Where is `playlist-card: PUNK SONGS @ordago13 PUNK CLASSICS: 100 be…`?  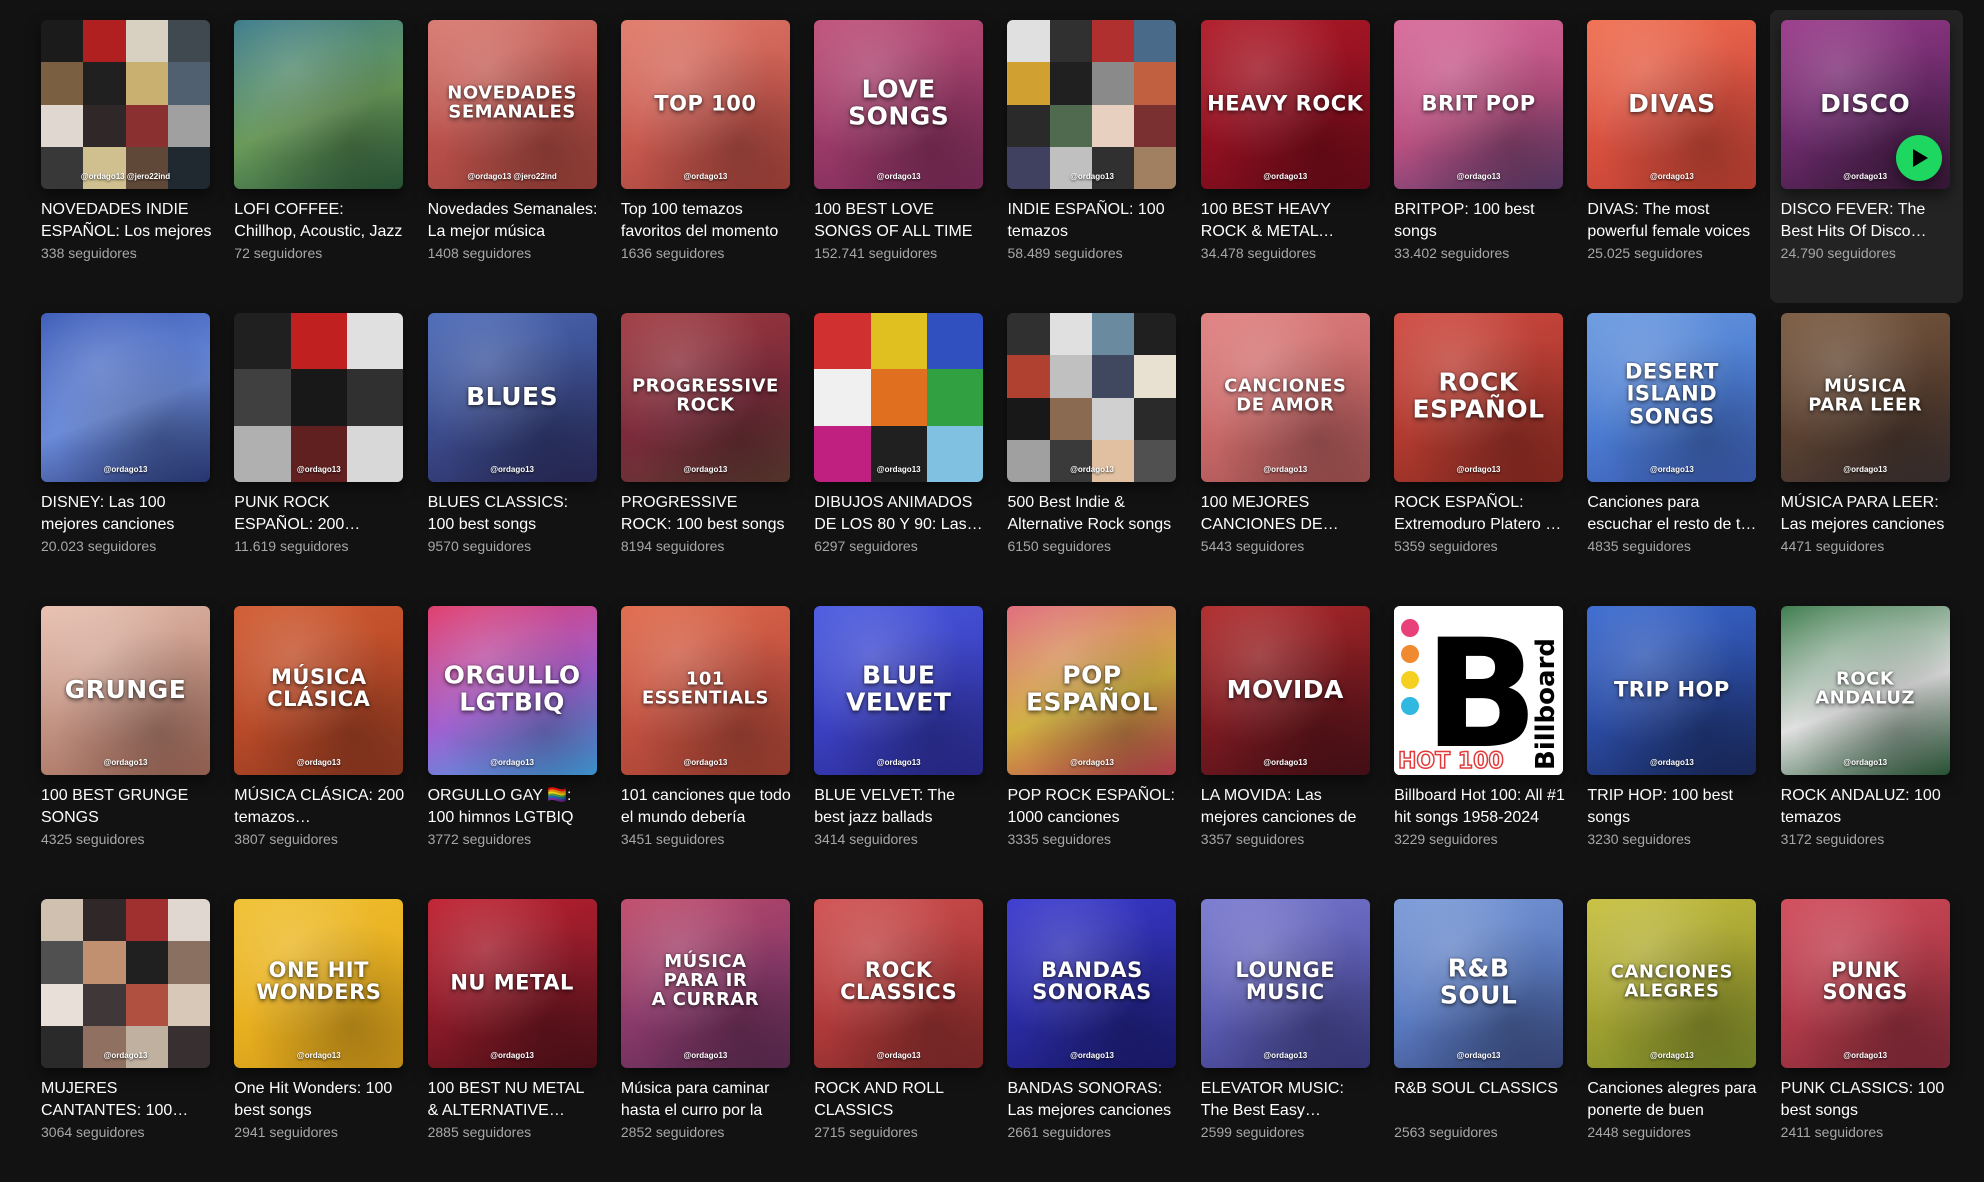 playlist-card: PUNK SONGS @ordago13 PUNK CLASSICS: 100 be… is located at coordinates (1866, 1035).